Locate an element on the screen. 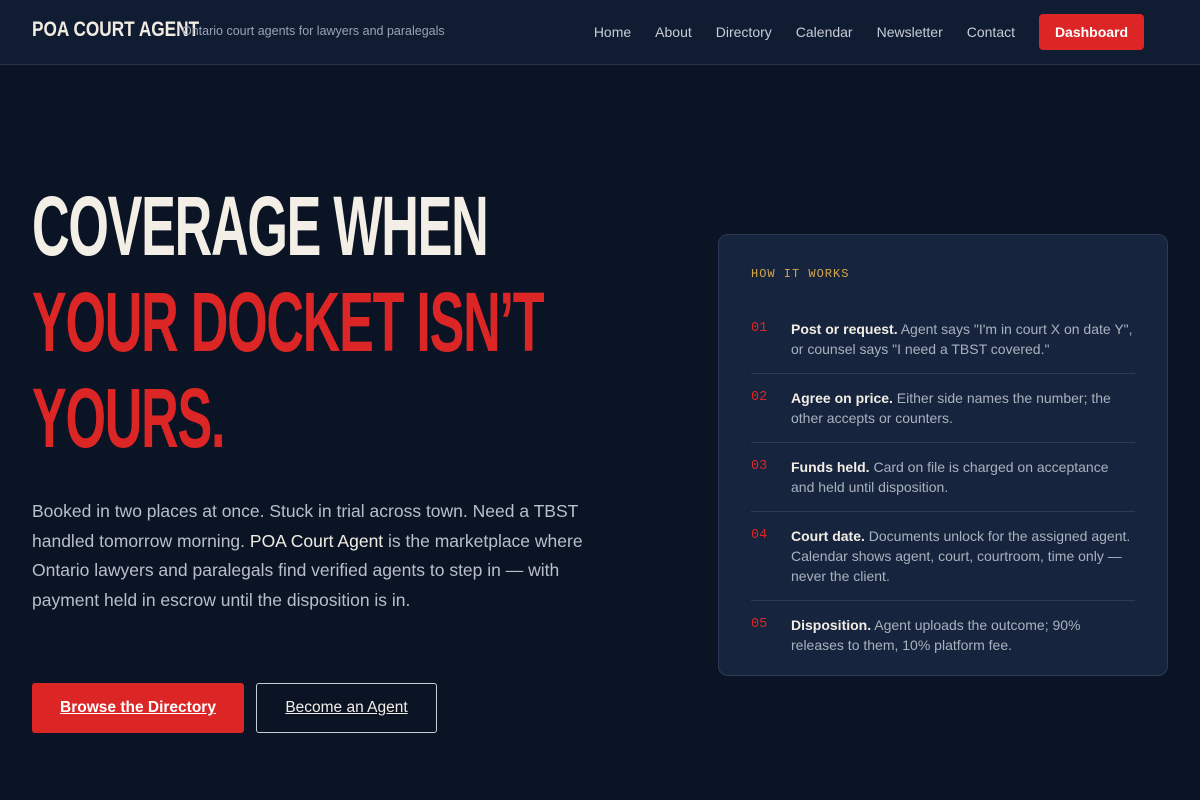 The width and height of the screenshot is (1200, 800). hero-title-line-1: COVERAGE WHEN is located at coordinates (260, 226).